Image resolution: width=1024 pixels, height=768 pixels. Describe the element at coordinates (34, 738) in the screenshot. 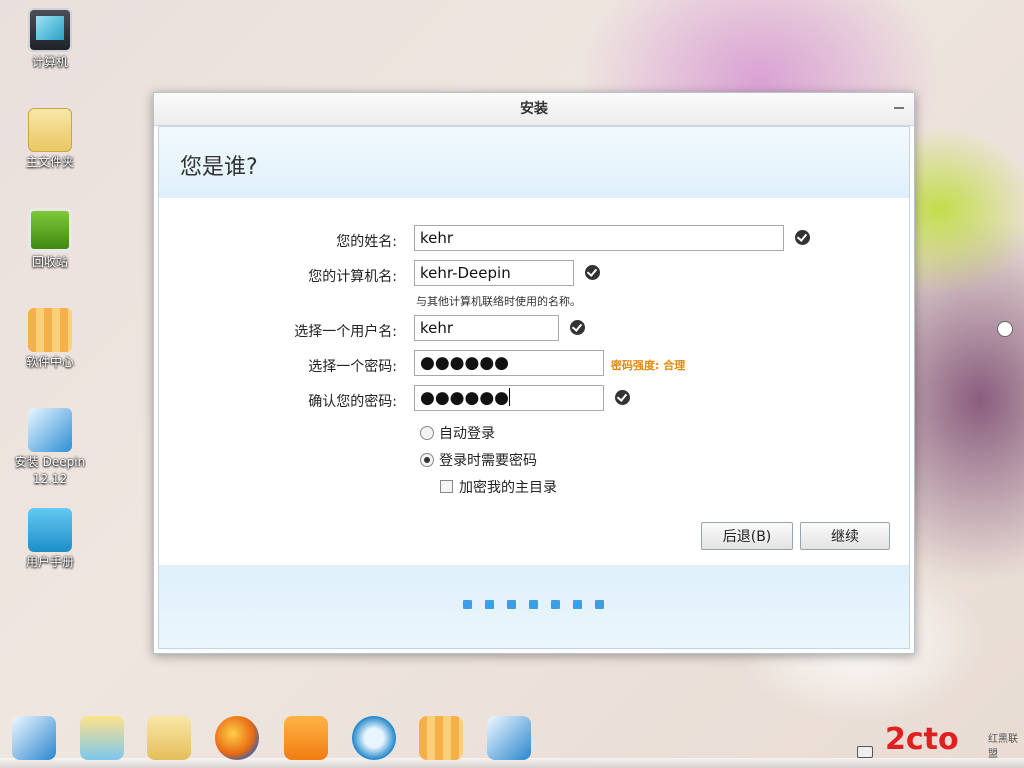

I see `deepin-launcher-icon` at that location.